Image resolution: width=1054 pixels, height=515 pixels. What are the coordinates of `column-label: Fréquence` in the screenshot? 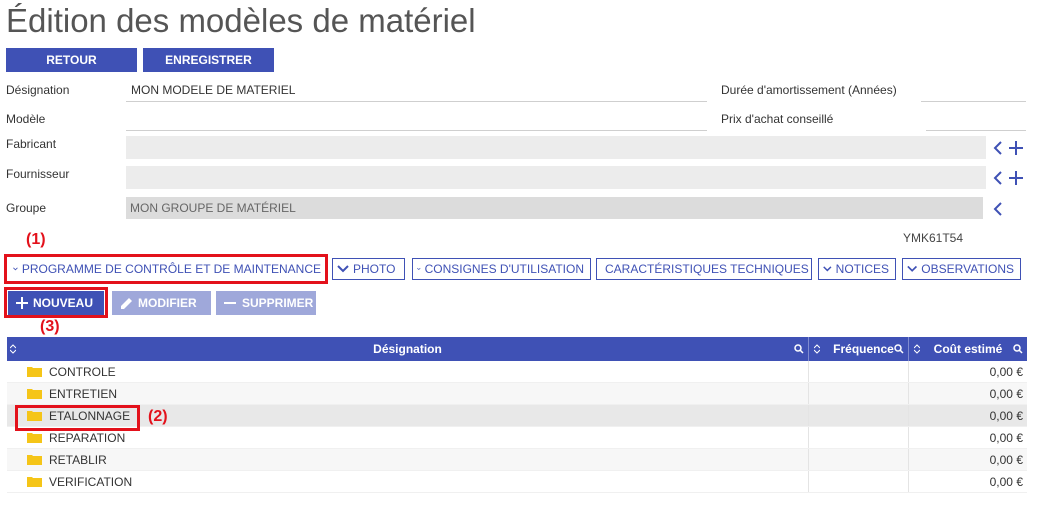 It's located at (863, 349).